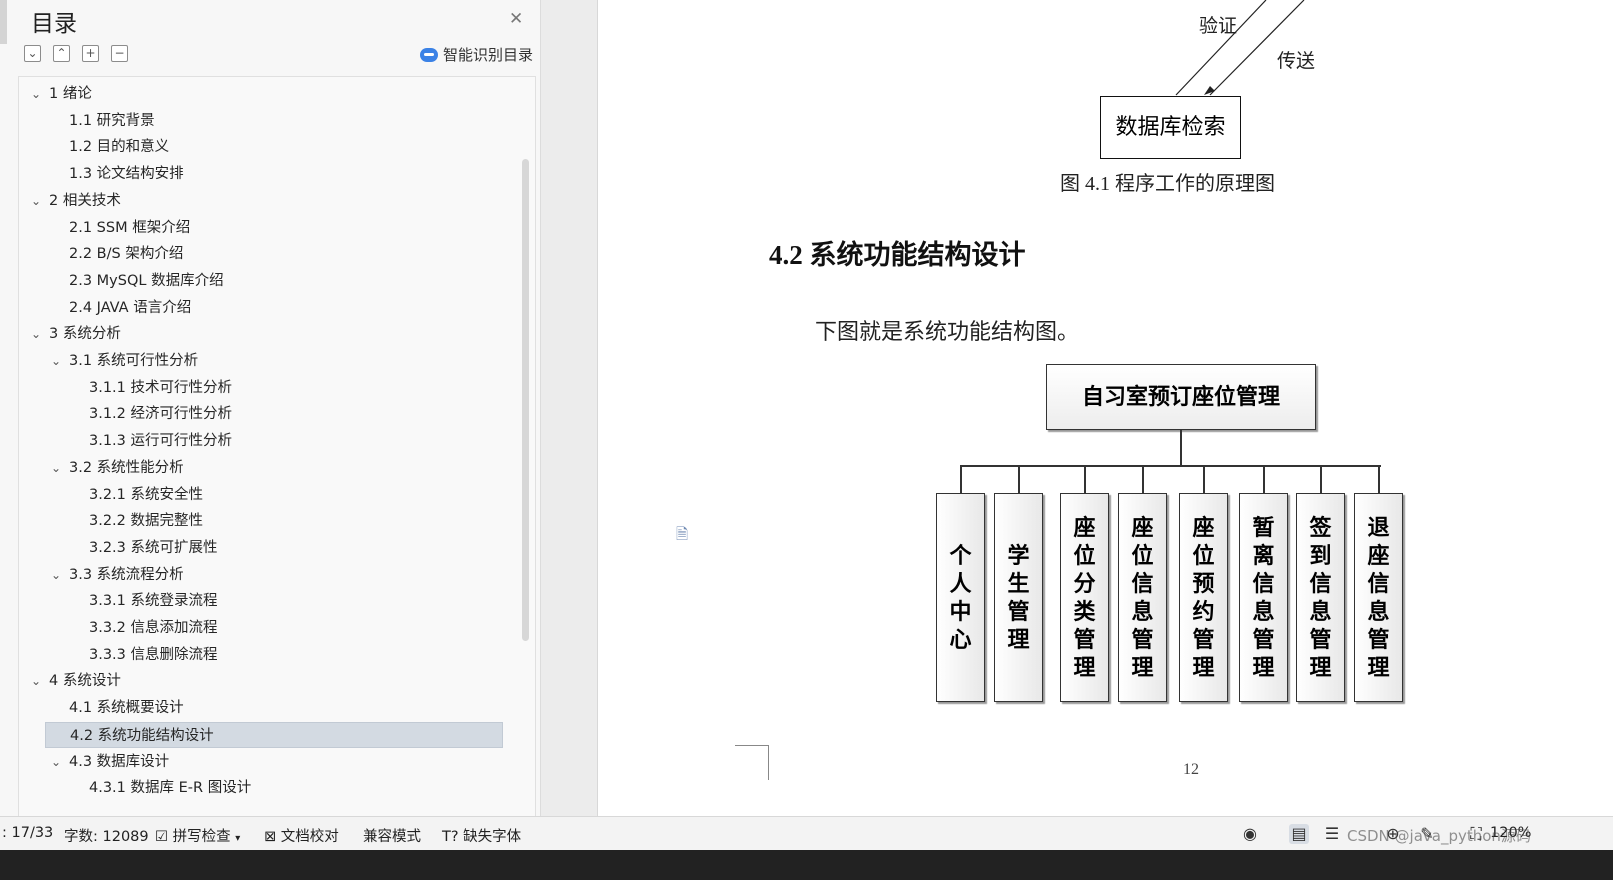  I want to click on toc-item: ⌄ 3.1 系统可行性分析, so click(108, 361).